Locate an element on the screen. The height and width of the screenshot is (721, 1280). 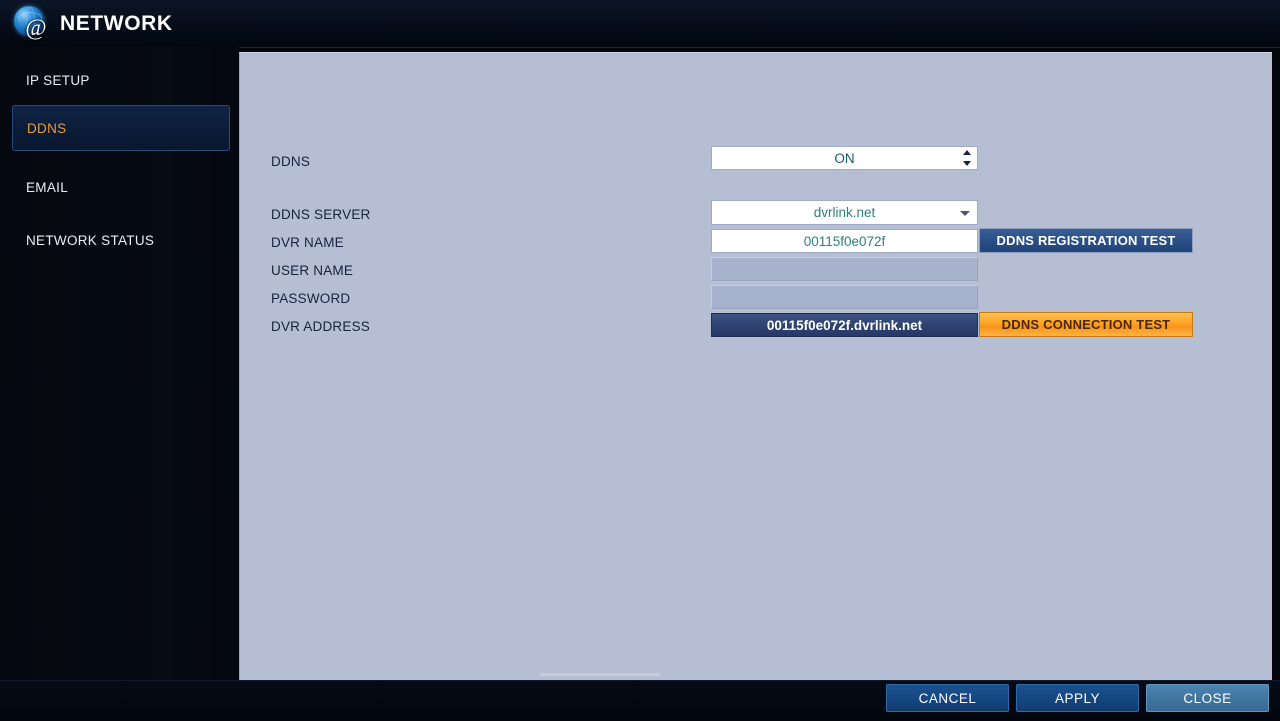
dvr-name-input: 00115f0e072f is located at coordinates (844, 241).